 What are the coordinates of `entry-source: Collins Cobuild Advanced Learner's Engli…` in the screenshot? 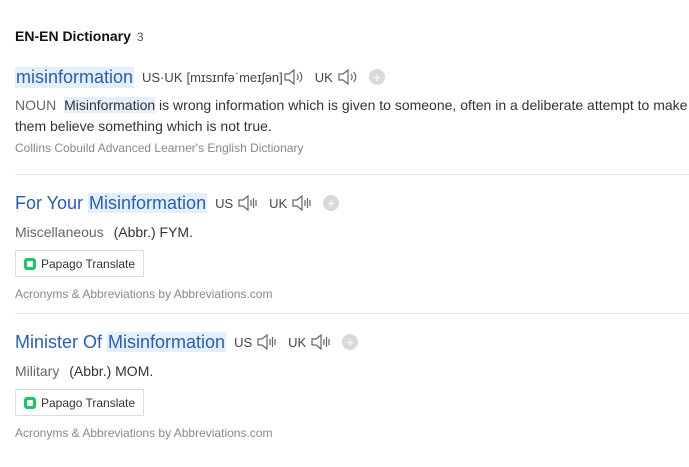 It's located at (159, 148).